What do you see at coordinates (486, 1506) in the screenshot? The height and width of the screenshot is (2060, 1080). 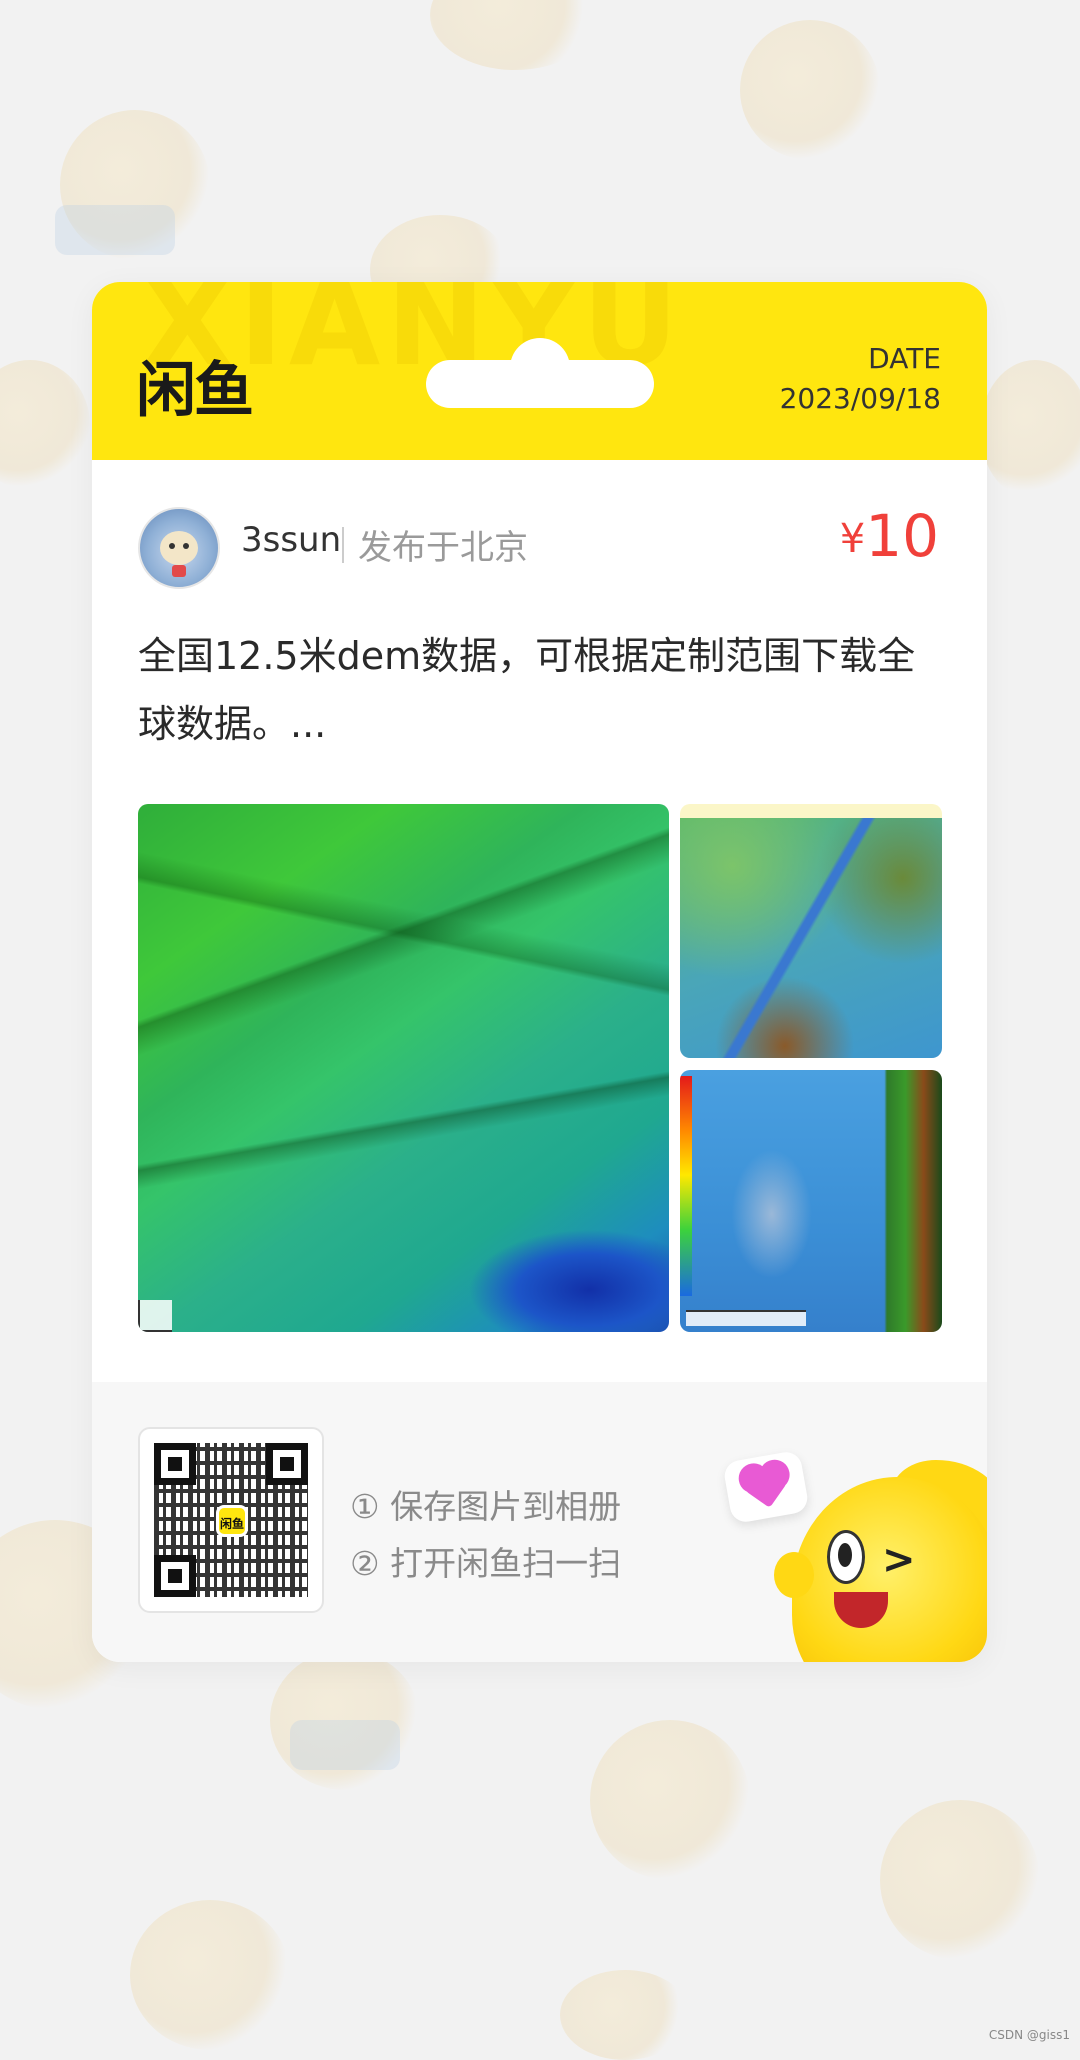 I see `instruction-step-save: ① 保存图片到相册` at bounding box center [486, 1506].